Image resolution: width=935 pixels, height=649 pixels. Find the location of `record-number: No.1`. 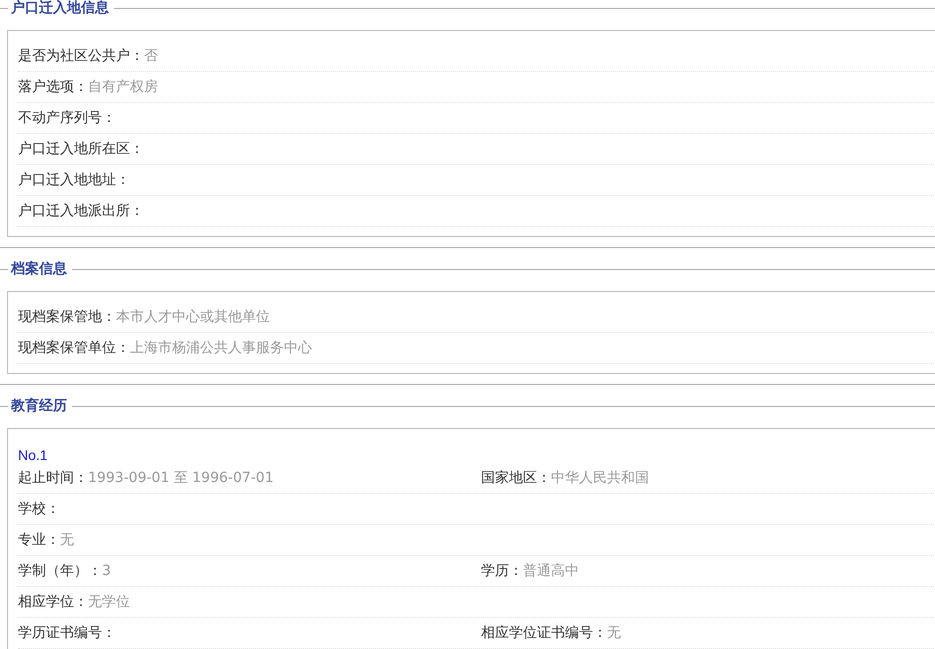

record-number: No.1 is located at coordinates (33, 454).